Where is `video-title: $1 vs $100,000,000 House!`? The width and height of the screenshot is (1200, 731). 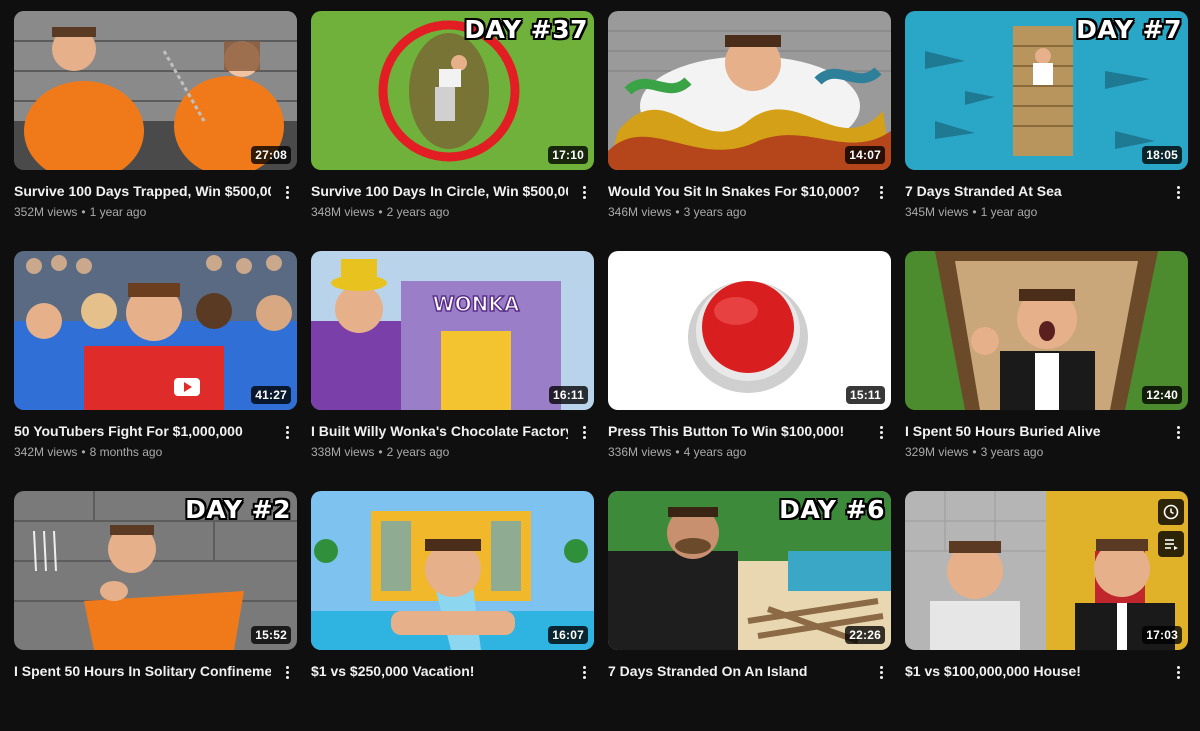
video-title: $1 vs $100,000,000 House! is located at coordinates (1033, 671).